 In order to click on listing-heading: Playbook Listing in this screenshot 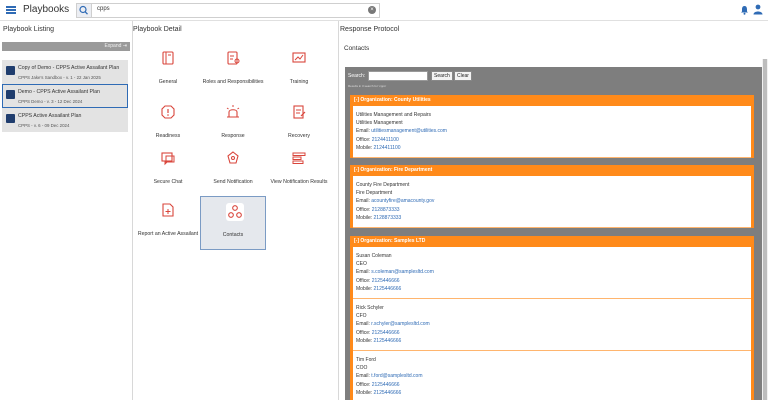, I will do `click(28, 29)`.